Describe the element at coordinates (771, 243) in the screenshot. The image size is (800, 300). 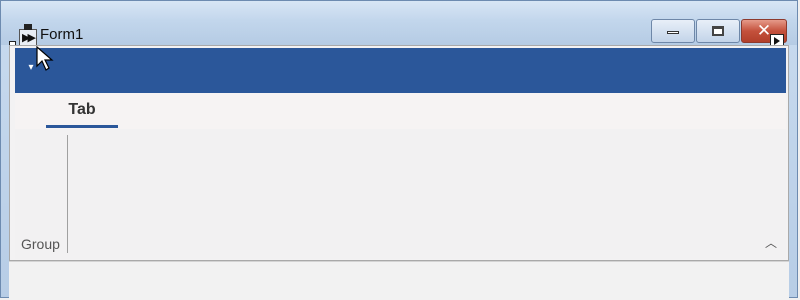
I see `collapse-ribbon-icon: ︿` at that location.